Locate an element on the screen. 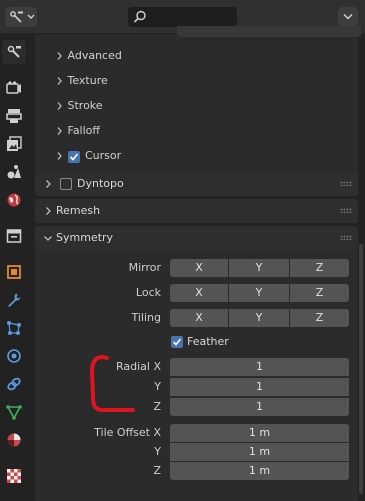 Image resolution: width=365 pixels, height=501 pixels. tab-output is located at coordinates (14, 116).